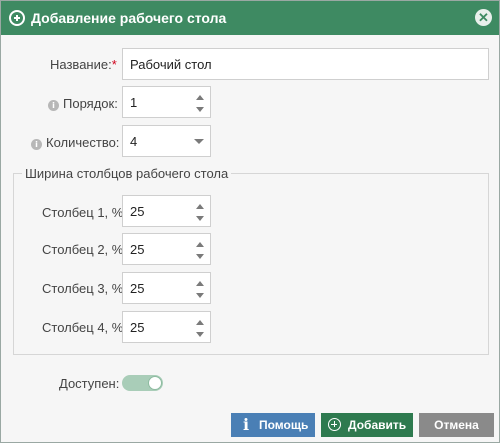  I want to click on name-label-text: Название:, so click(81, 64).